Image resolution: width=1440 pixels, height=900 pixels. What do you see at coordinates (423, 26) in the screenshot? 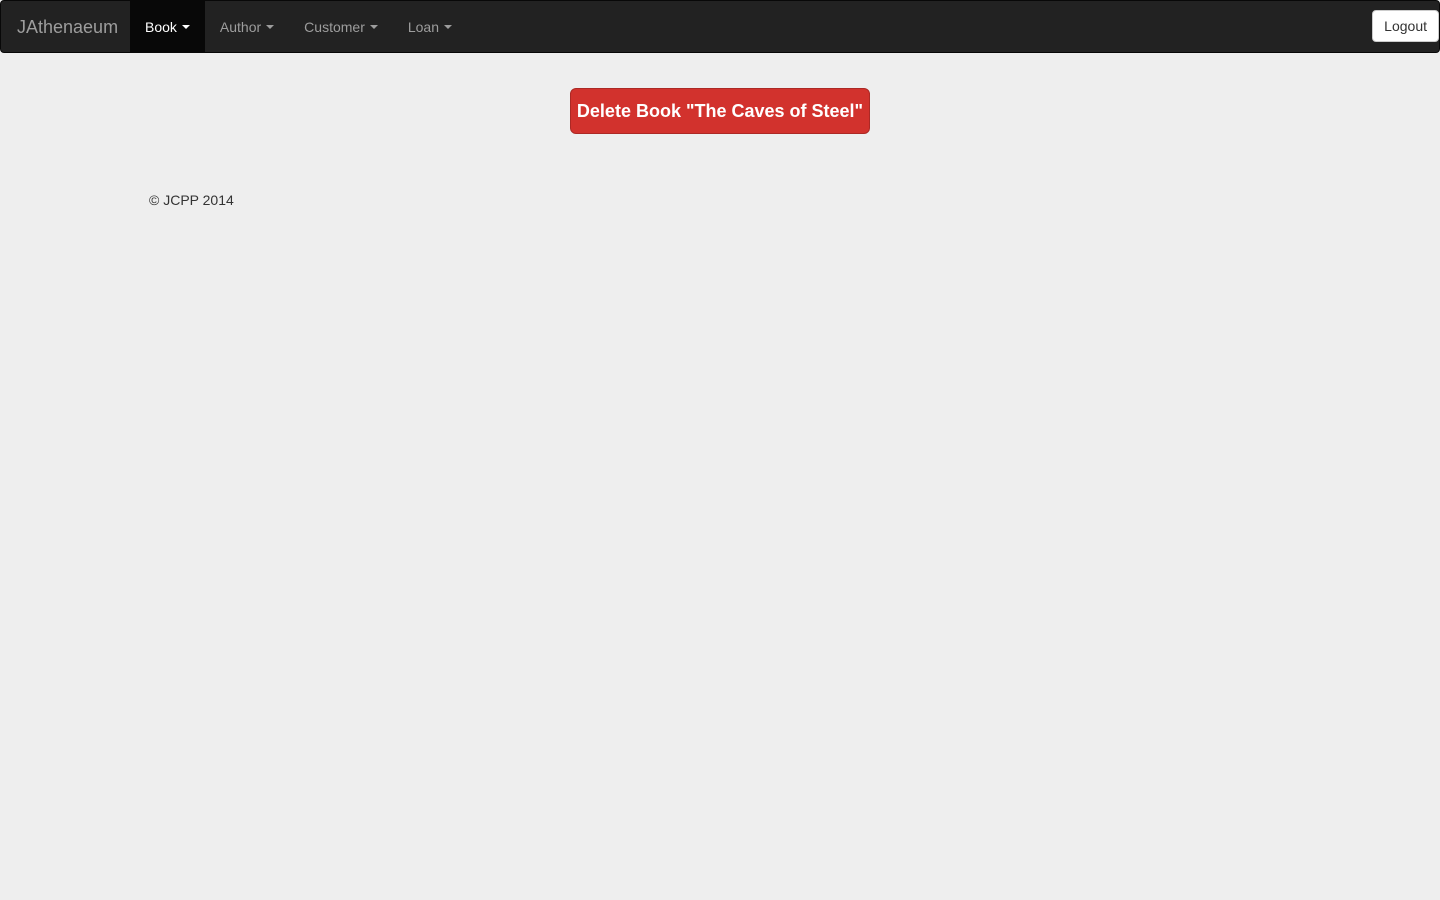
I see `nav-item-label: Loan` at bounding box center [423, 26].